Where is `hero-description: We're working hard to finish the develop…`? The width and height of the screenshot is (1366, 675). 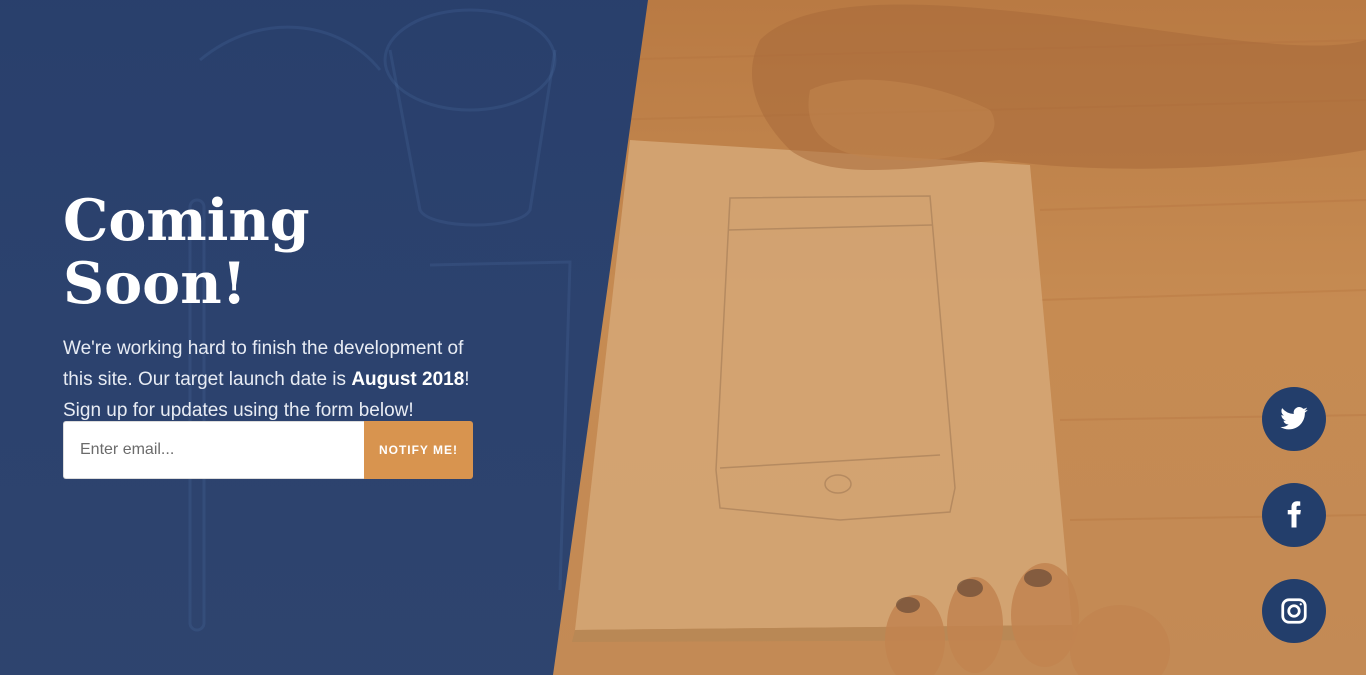
hero-description: We're working hard to finish the develop… is located at coordinates (273, 379).